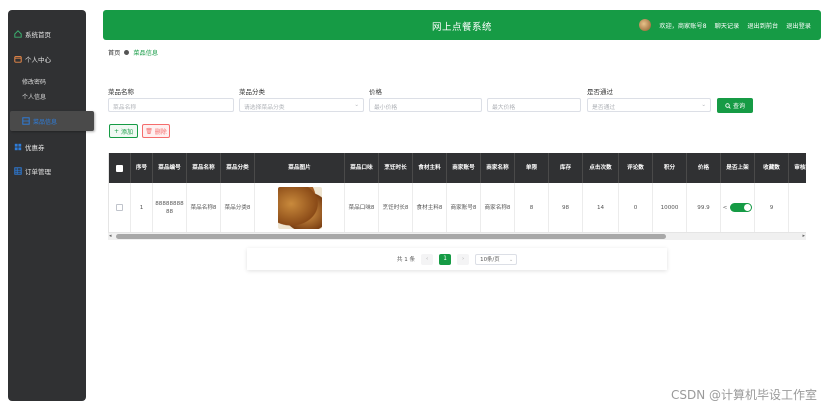  I want to click on watermark: CSDN @计算机毕设工作室, so click(743, 395).